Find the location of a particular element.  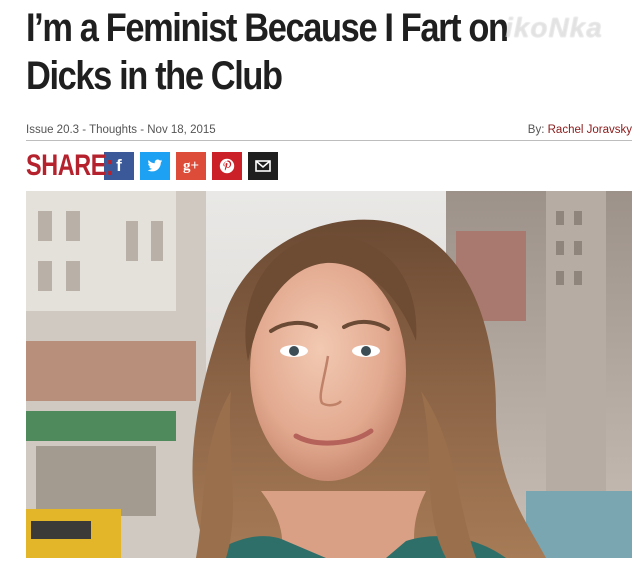

google-plus-share-button: g+ is located at coordinates (191, 166).